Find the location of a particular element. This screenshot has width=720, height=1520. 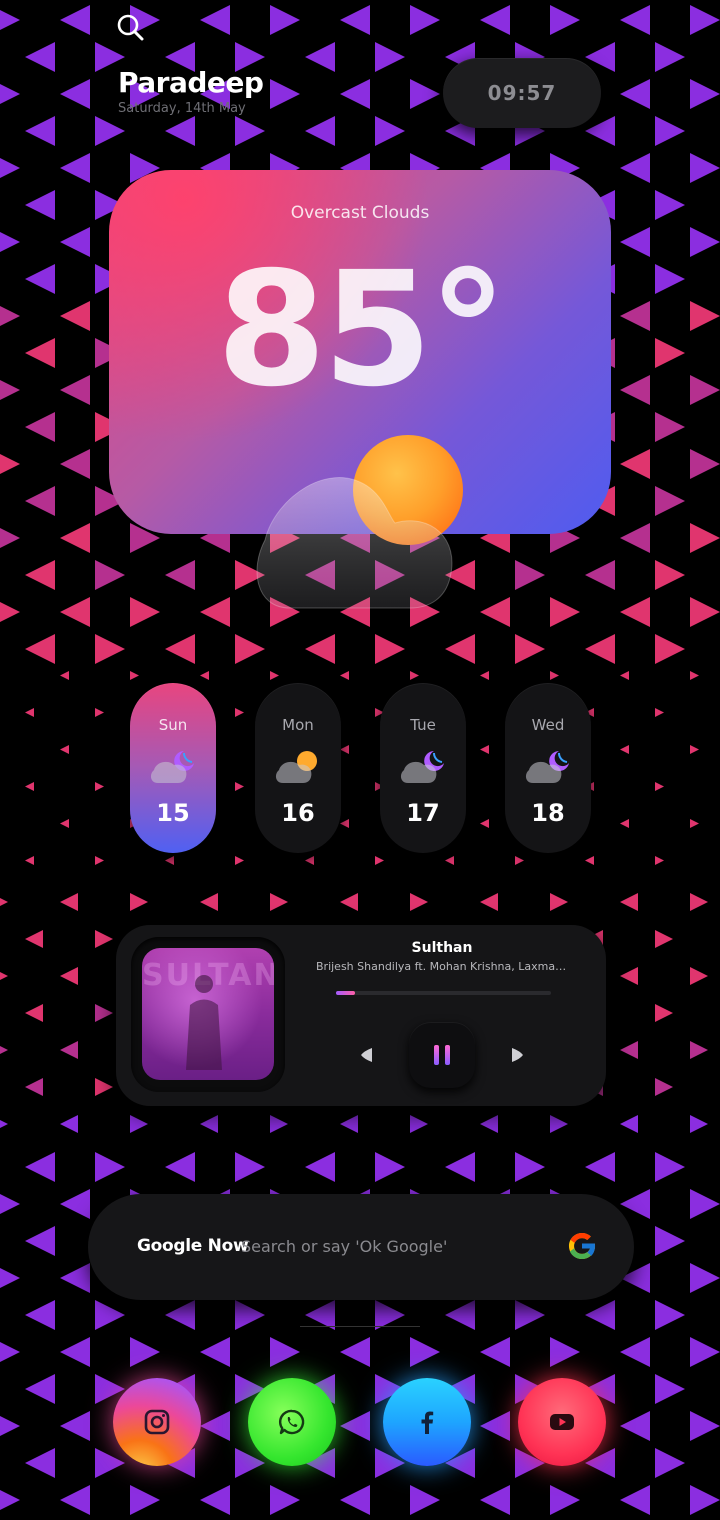

instagram-button is located at coordinates (157, 1422).